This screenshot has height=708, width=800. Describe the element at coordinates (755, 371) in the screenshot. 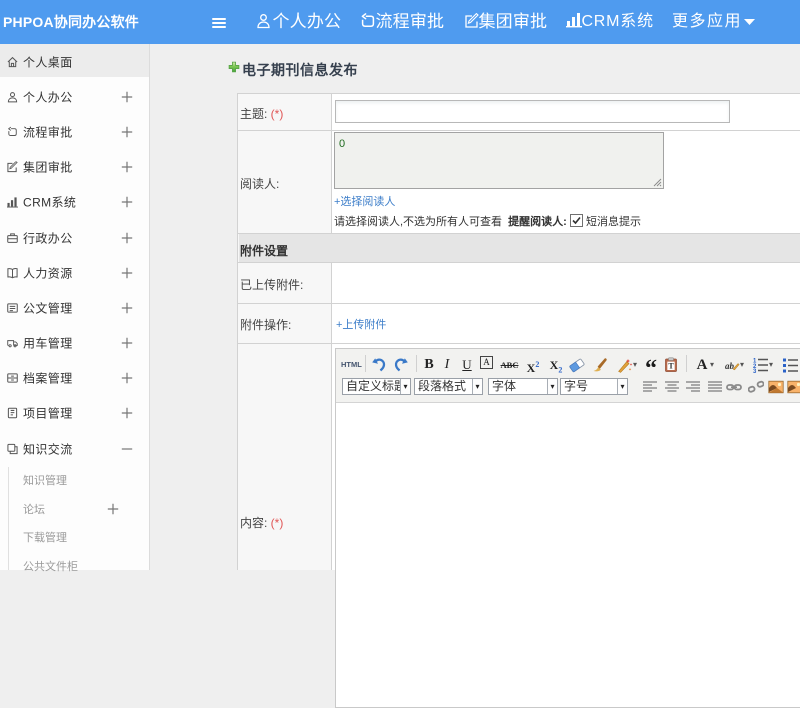

I see `svg-text: 3` at that location.